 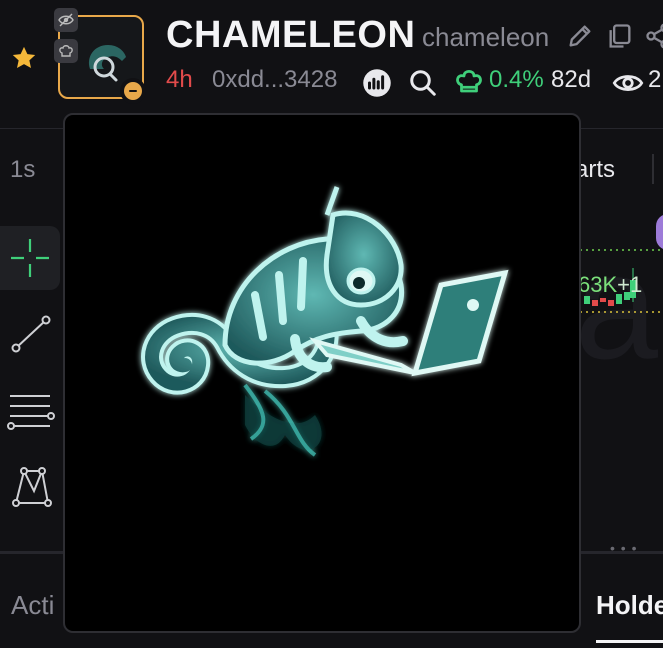 I want to click on horizontal-lines-icon, so click(x=31, y=412).